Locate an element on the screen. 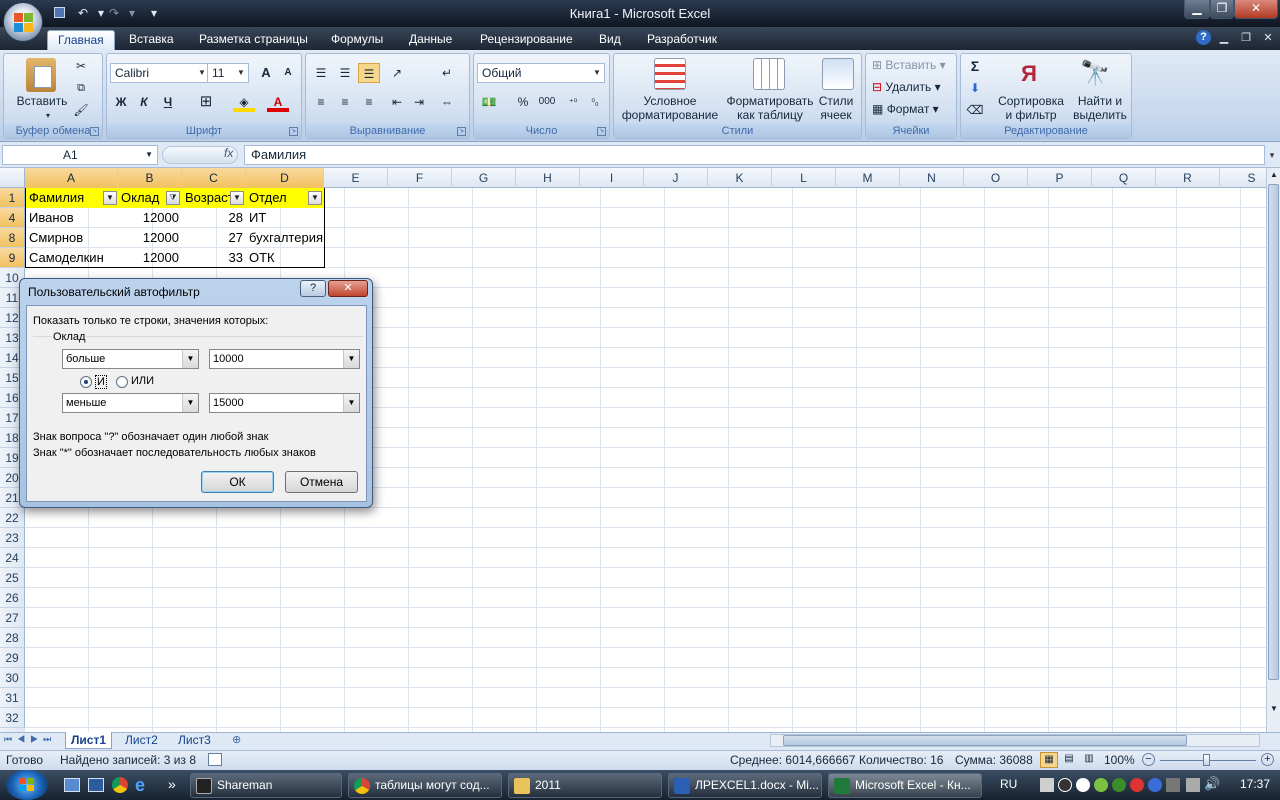  tab-formulas: Формулы is located at coordinates (357, 40).